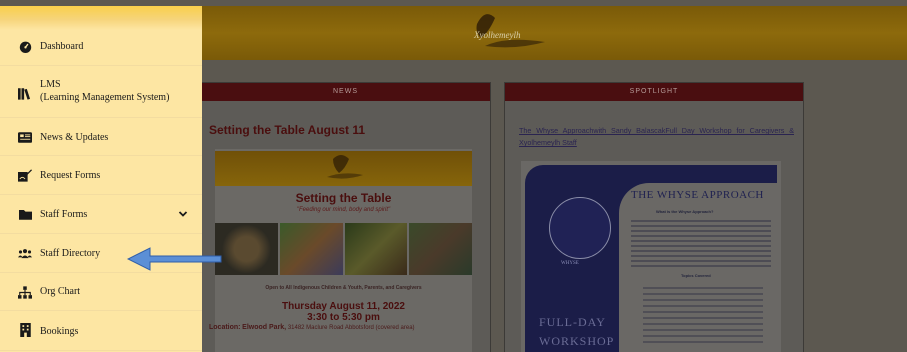 The image size is (907, 352). I want to click on dashboard-icon, so click(25, 46).